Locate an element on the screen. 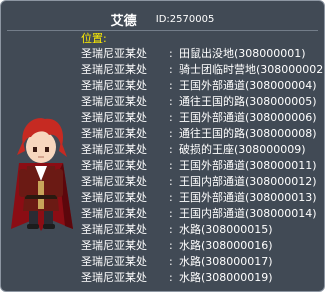 The width and height of the screenshot is (327, 294). location-item: 圣瑞尼亚某处: 王国外部通道(308000013) is located at coordinates (202, 198).